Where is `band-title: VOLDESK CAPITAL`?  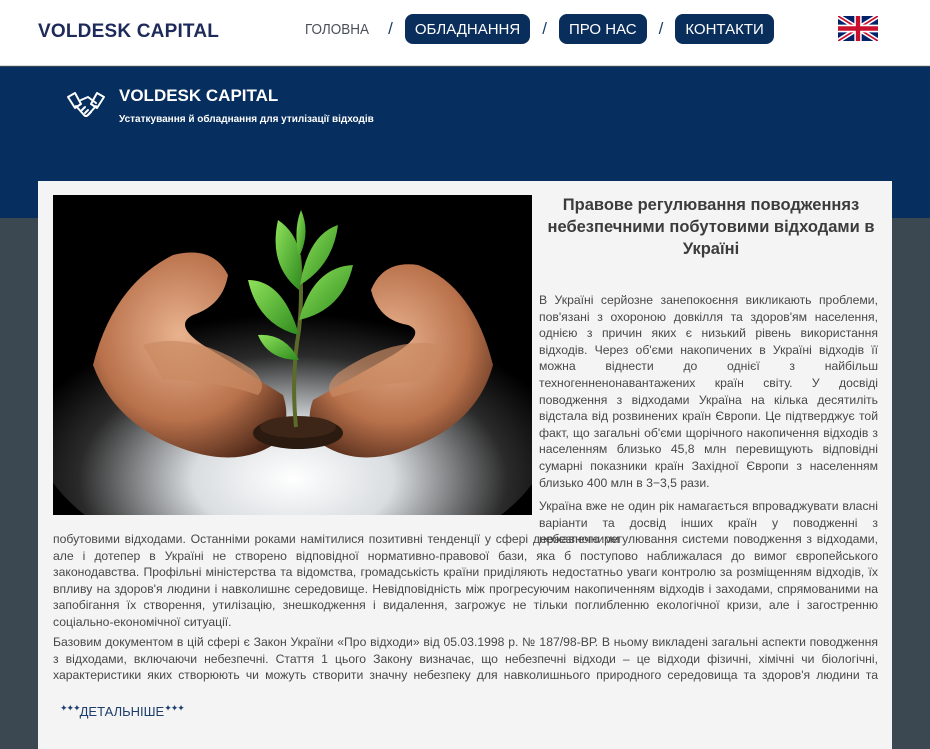
band-title: VOLDESK CAPITAL is located at coordinates (199, 95).